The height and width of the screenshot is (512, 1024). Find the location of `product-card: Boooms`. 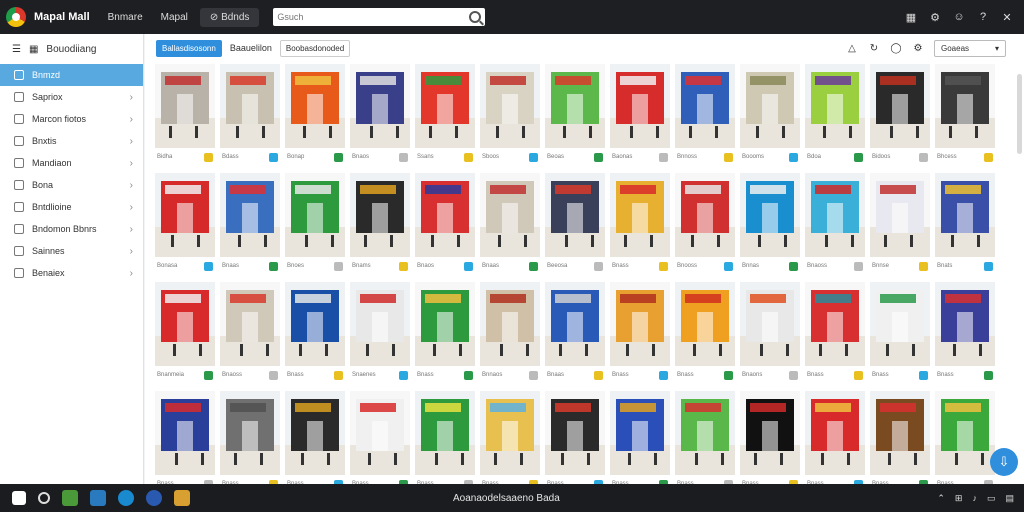

product-card: Boooms is located at coordinates (770, 115).